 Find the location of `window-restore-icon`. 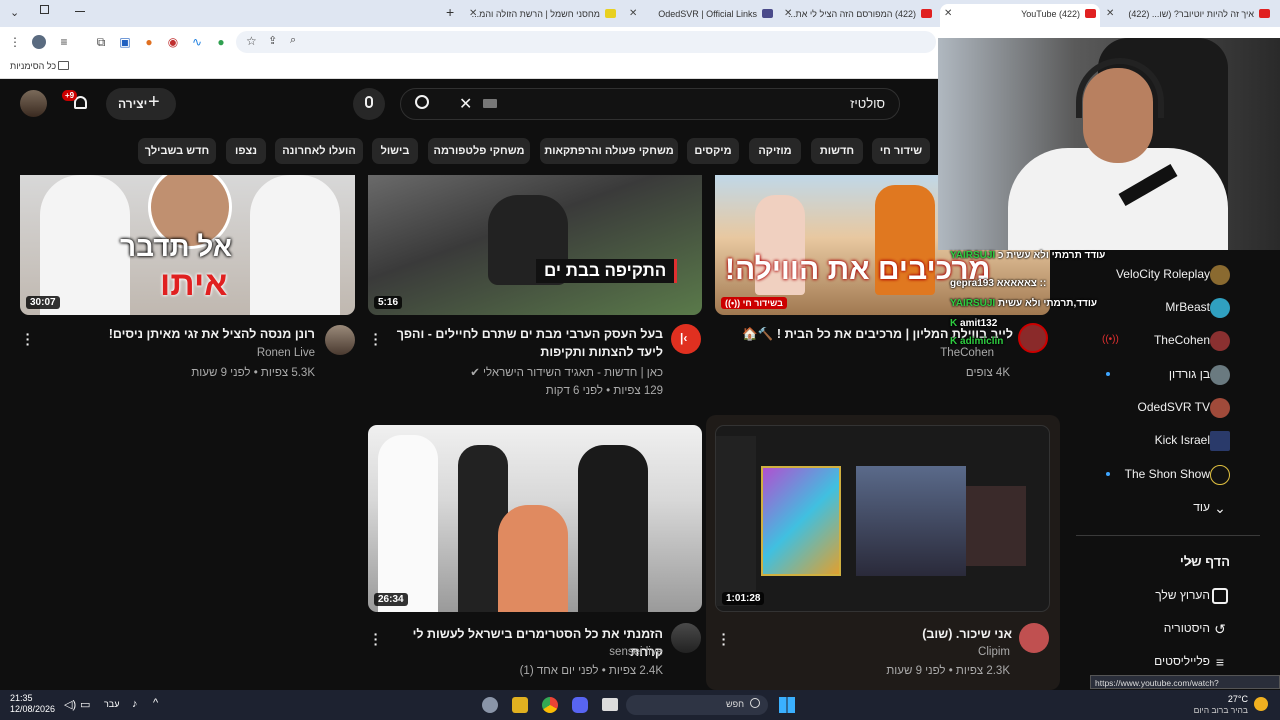

window-restore-icon is located at coordinates (44, 9).